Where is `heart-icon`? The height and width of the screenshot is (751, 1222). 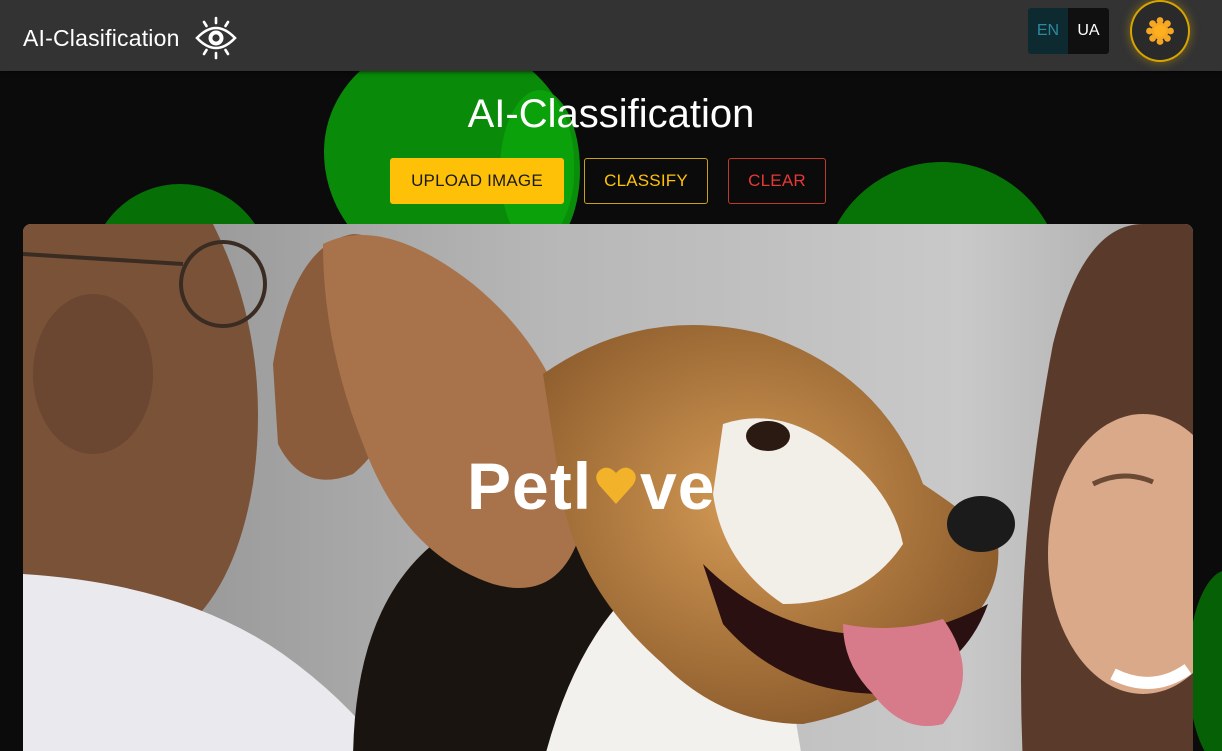 heart-icon is located at coordinates (616, 485).